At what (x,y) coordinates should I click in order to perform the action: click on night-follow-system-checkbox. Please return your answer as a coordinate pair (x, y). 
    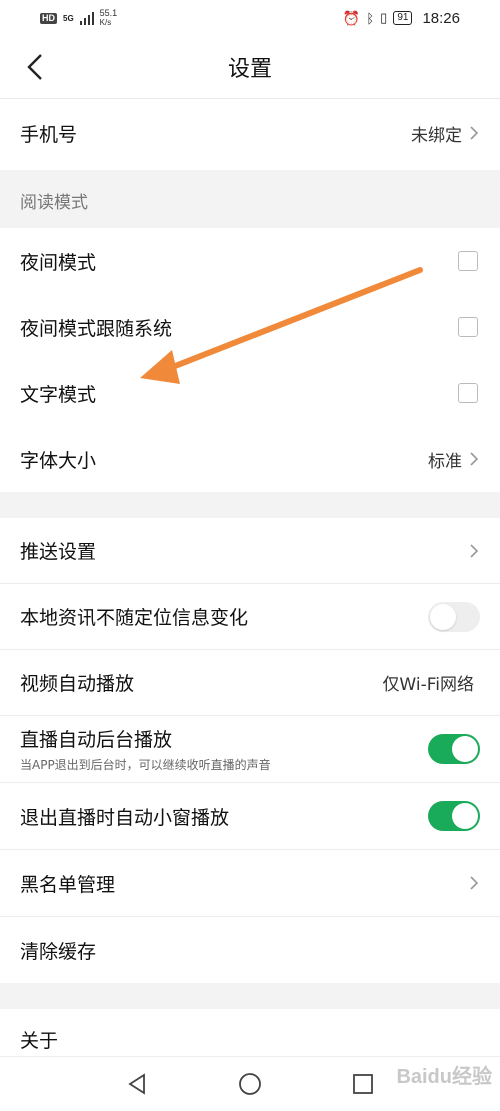
    Looking at the image, I should click on (468, 327).